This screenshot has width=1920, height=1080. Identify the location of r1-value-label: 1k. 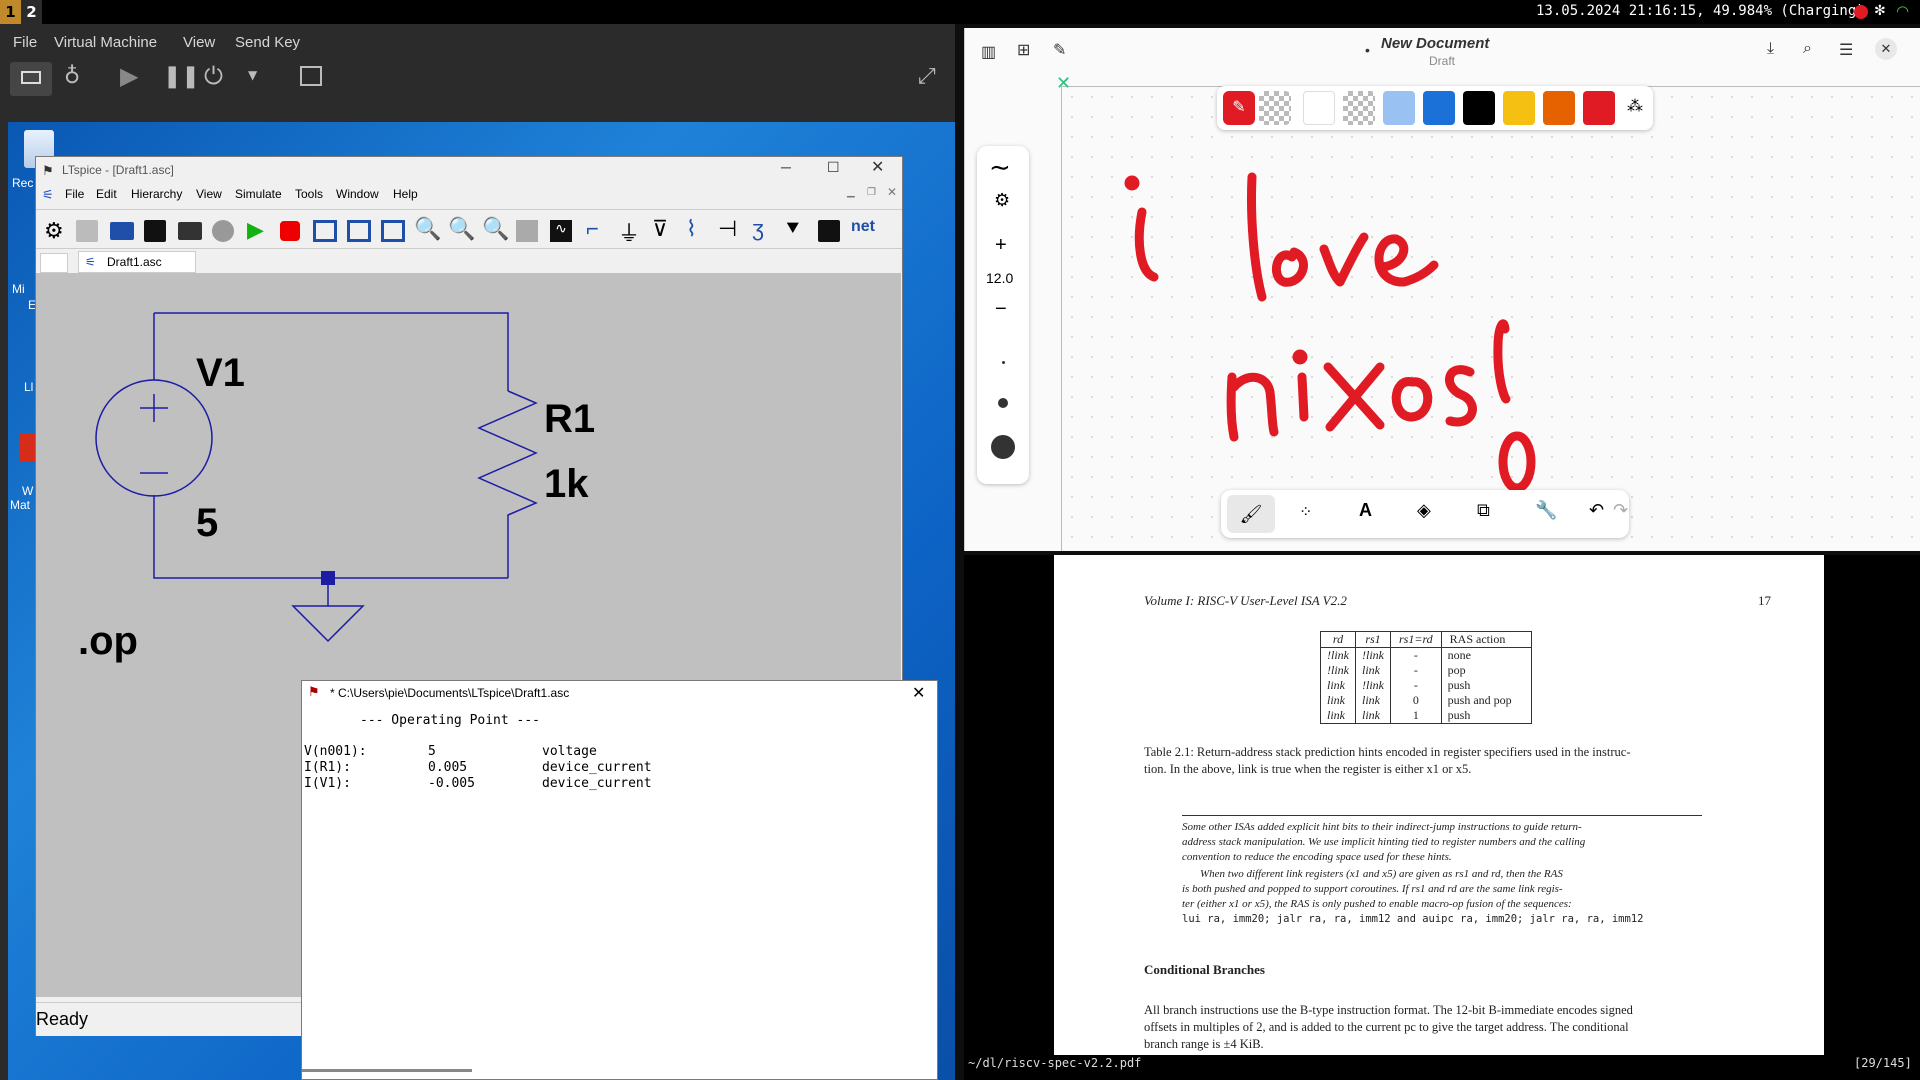
(566, 484).